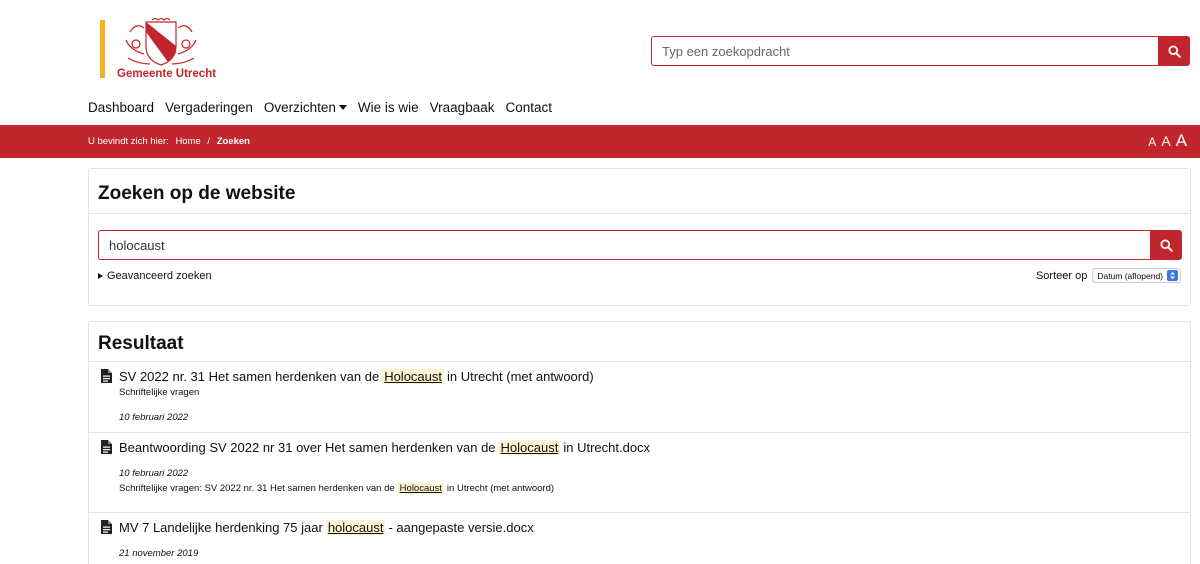  What do you see at coordinates (102, 49) in the screenshot?
I see `logo-yellow-bar` at bounding box center [102, 49].